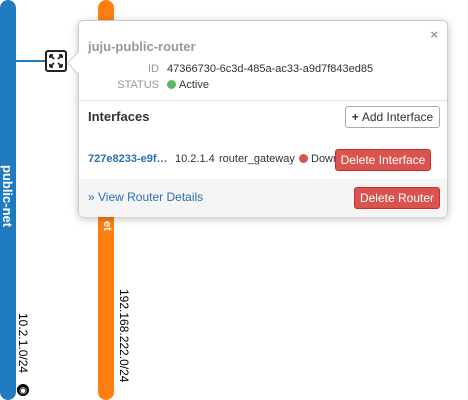 Image resolution: width=468 pixels, height=400 pixels. I want to click on id-label: ID, so click(153, 69).